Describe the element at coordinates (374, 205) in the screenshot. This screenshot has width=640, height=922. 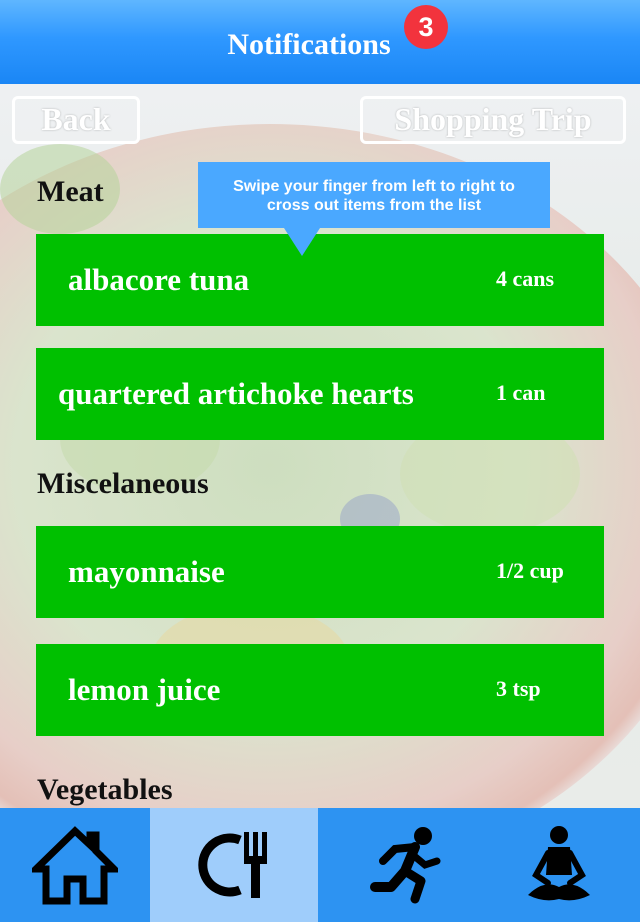
I see `tooltip-line: cross out items from the list` at that location.